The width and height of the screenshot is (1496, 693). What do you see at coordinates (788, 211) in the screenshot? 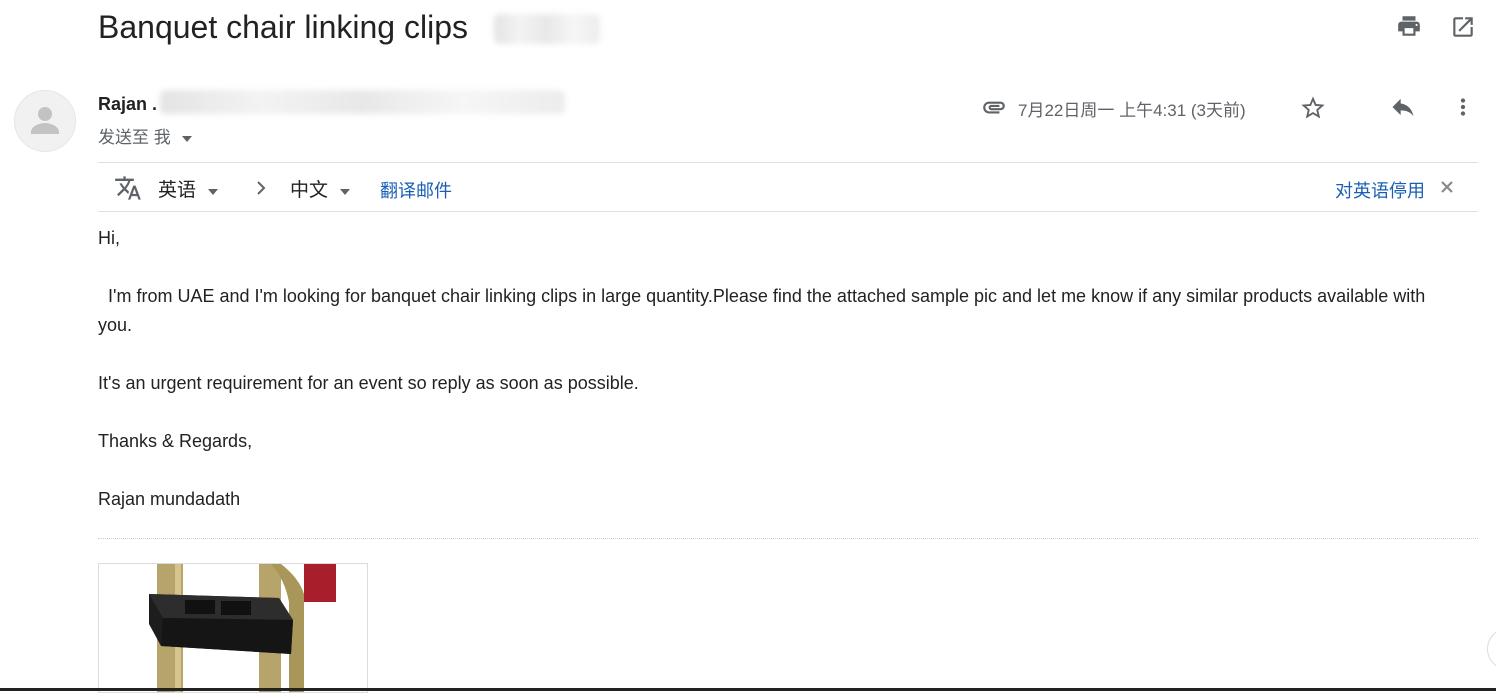
I see `translate-bar-bottom-divider` at bounding box center [788, 211].